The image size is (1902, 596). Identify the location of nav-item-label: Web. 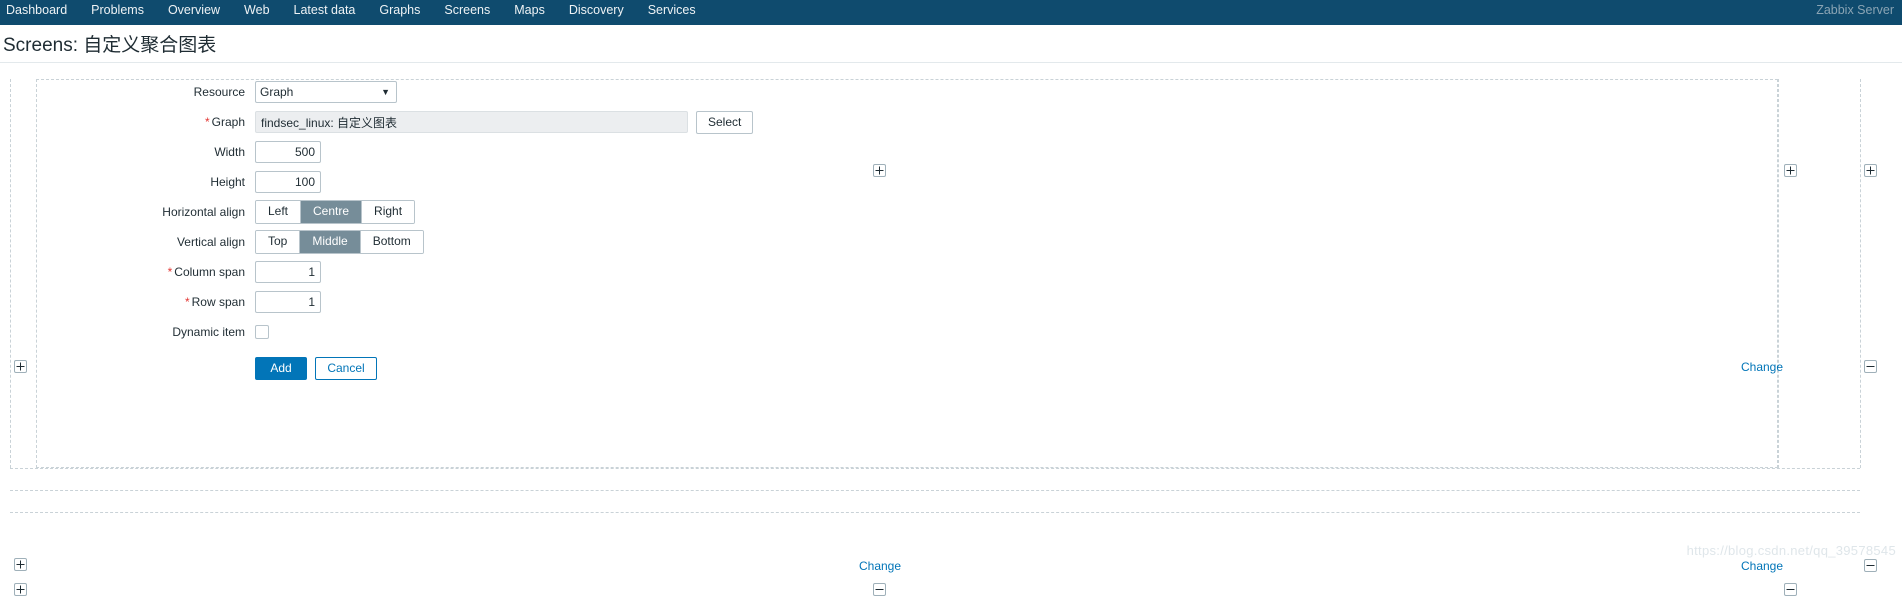
(257, 10).